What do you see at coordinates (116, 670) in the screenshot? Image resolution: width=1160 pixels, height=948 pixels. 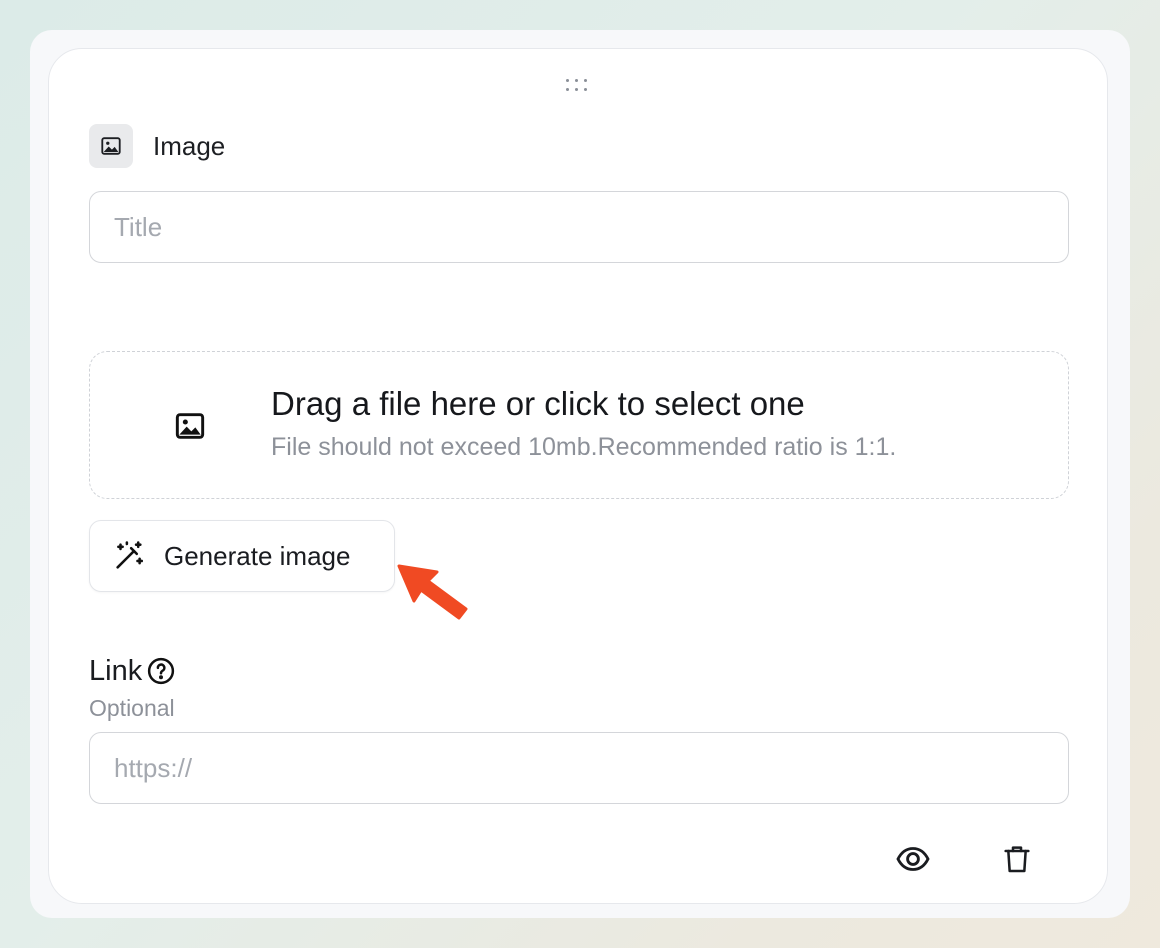 I see `link-label: Link` at bounding box center [116, 670].